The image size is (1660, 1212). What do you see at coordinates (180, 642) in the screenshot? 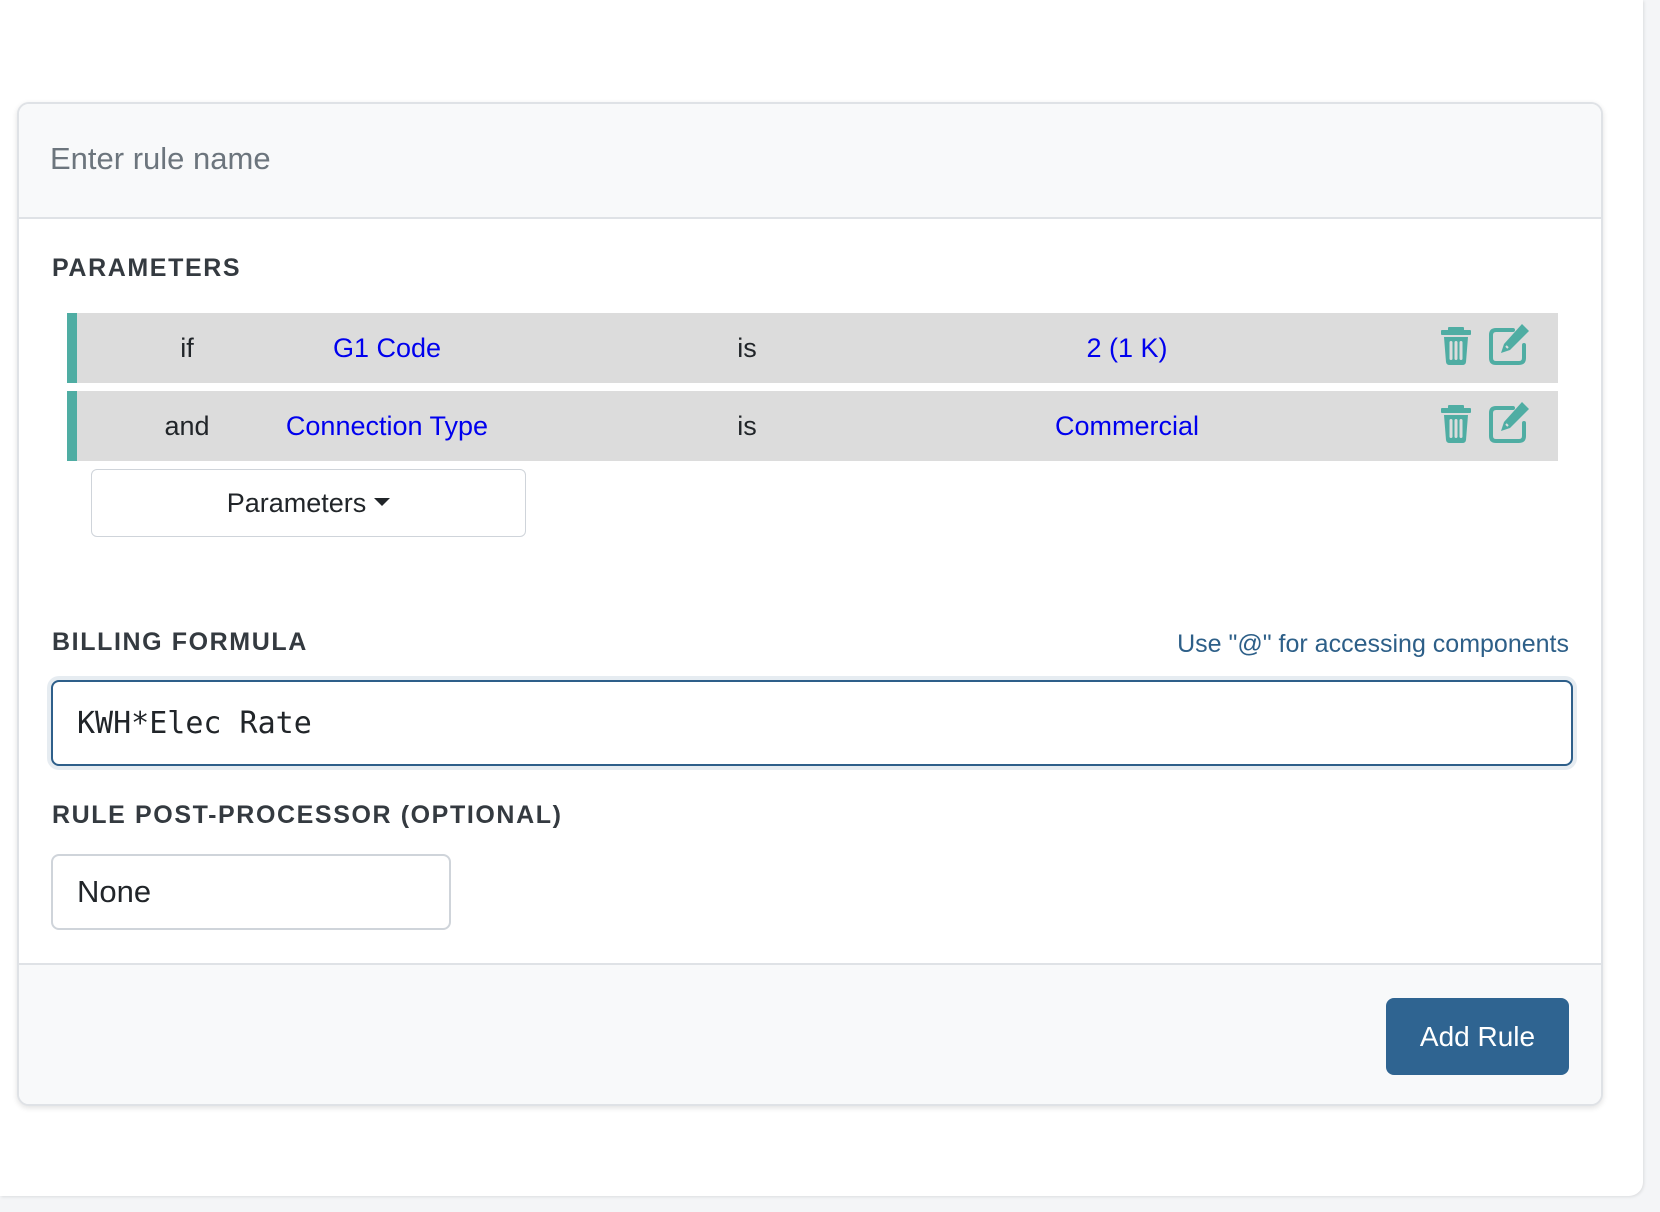
I see `billing-formula-title: BILLING FORMULA` at bounding box center [180, 642].